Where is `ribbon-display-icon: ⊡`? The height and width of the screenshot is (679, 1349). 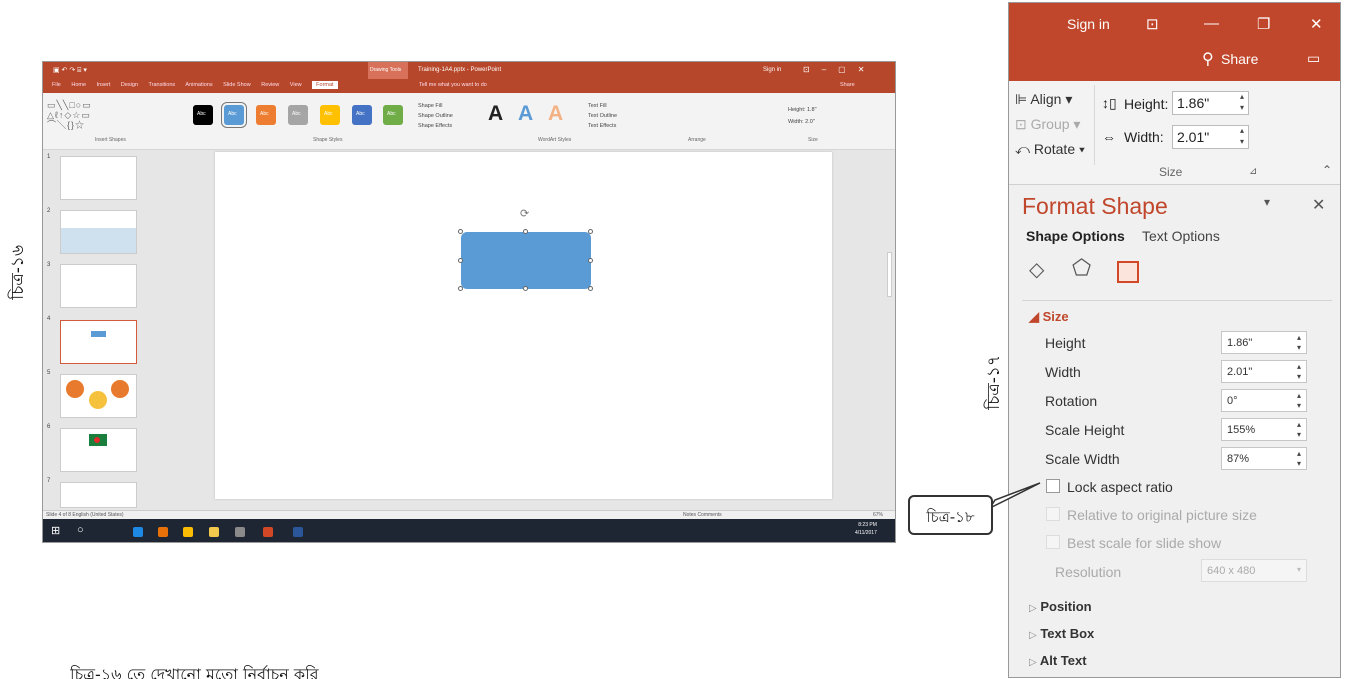 ribbon-display-icon: ⊡ is located at coordinates (1152, 24).